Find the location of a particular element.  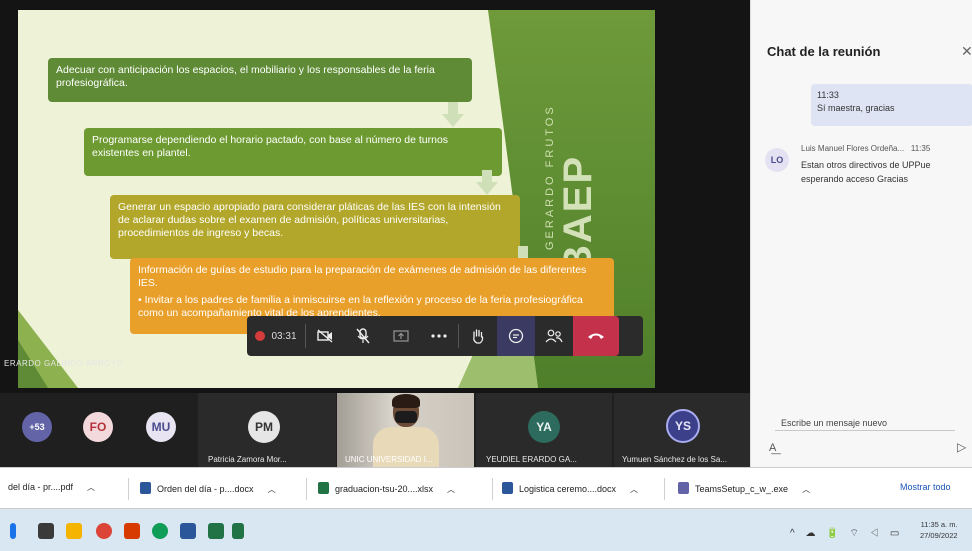

file-explorer-icon is located at coordinates (74, 531).